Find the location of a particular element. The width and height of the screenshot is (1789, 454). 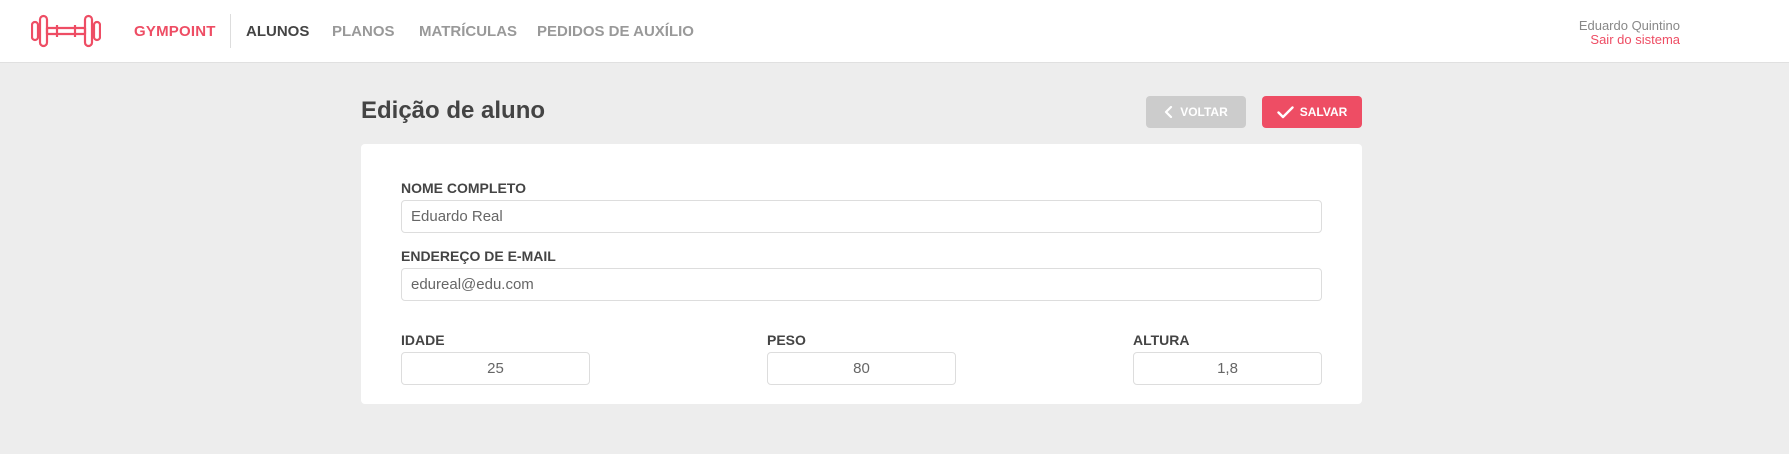

email-label: ENDEREÇO DE E-MAIL is located at coordinates (478, 256).